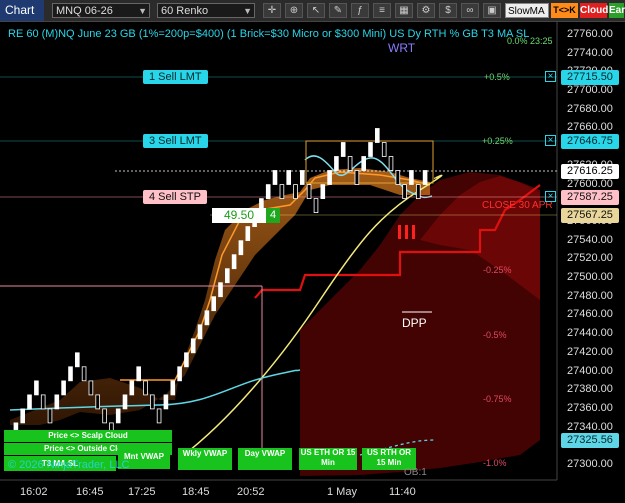 The image size is (625, 503). What do you see at coordinates (590, 183) in the screenshot?
I see `price-tick: 27600.00` at bounding box center [590, 183].